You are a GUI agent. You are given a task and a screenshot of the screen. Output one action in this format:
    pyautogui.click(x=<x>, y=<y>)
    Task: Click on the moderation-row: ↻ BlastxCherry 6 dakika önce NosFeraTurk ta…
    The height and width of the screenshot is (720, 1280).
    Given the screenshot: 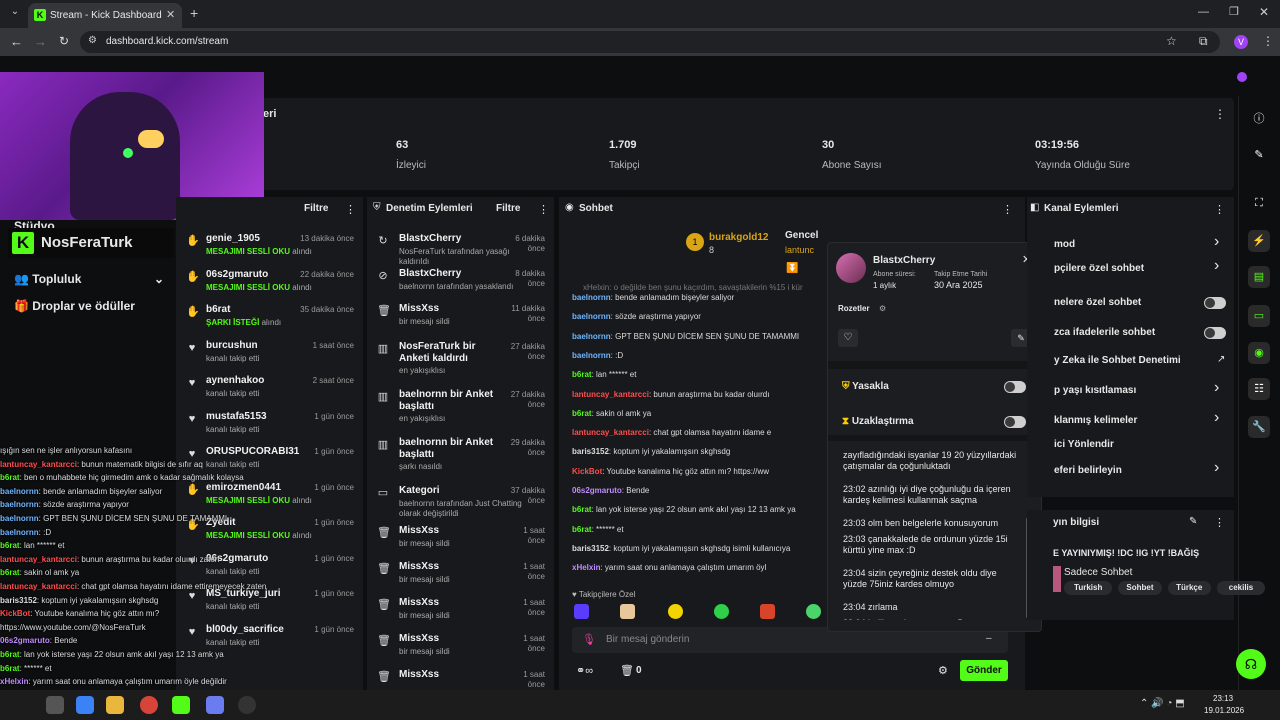 What is the action you would take?
    pyautogui.click(x=460, y=247)
    